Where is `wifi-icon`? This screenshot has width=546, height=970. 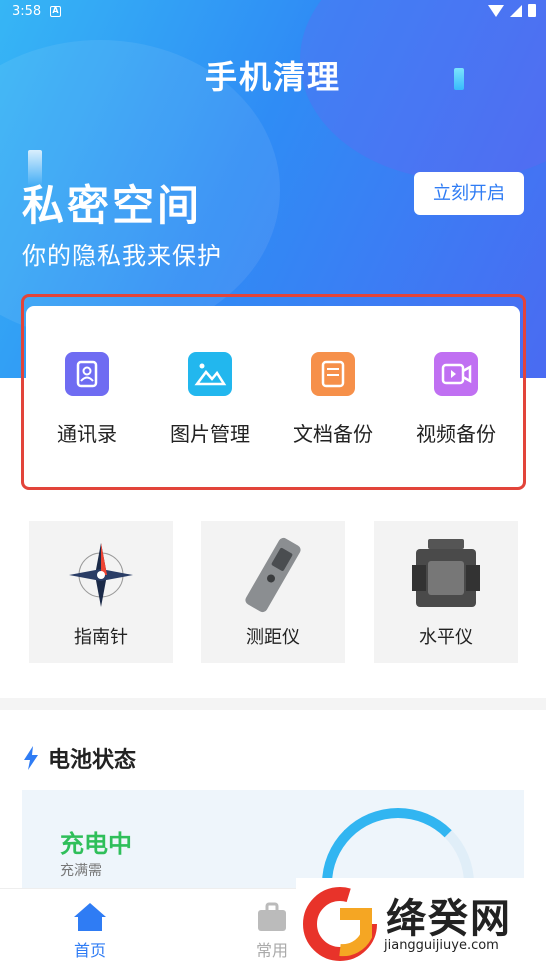 wifi-icon is located at coordinates (496, 10).